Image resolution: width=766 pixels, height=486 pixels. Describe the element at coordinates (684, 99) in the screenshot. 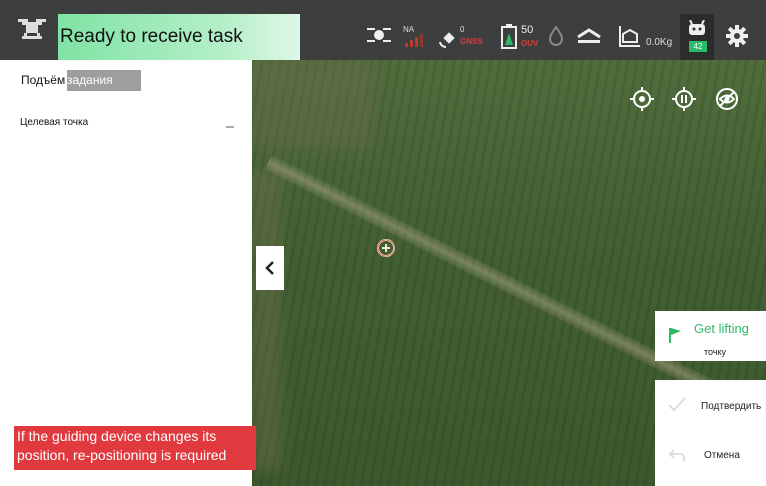

I see `center-map-icon` at that location.